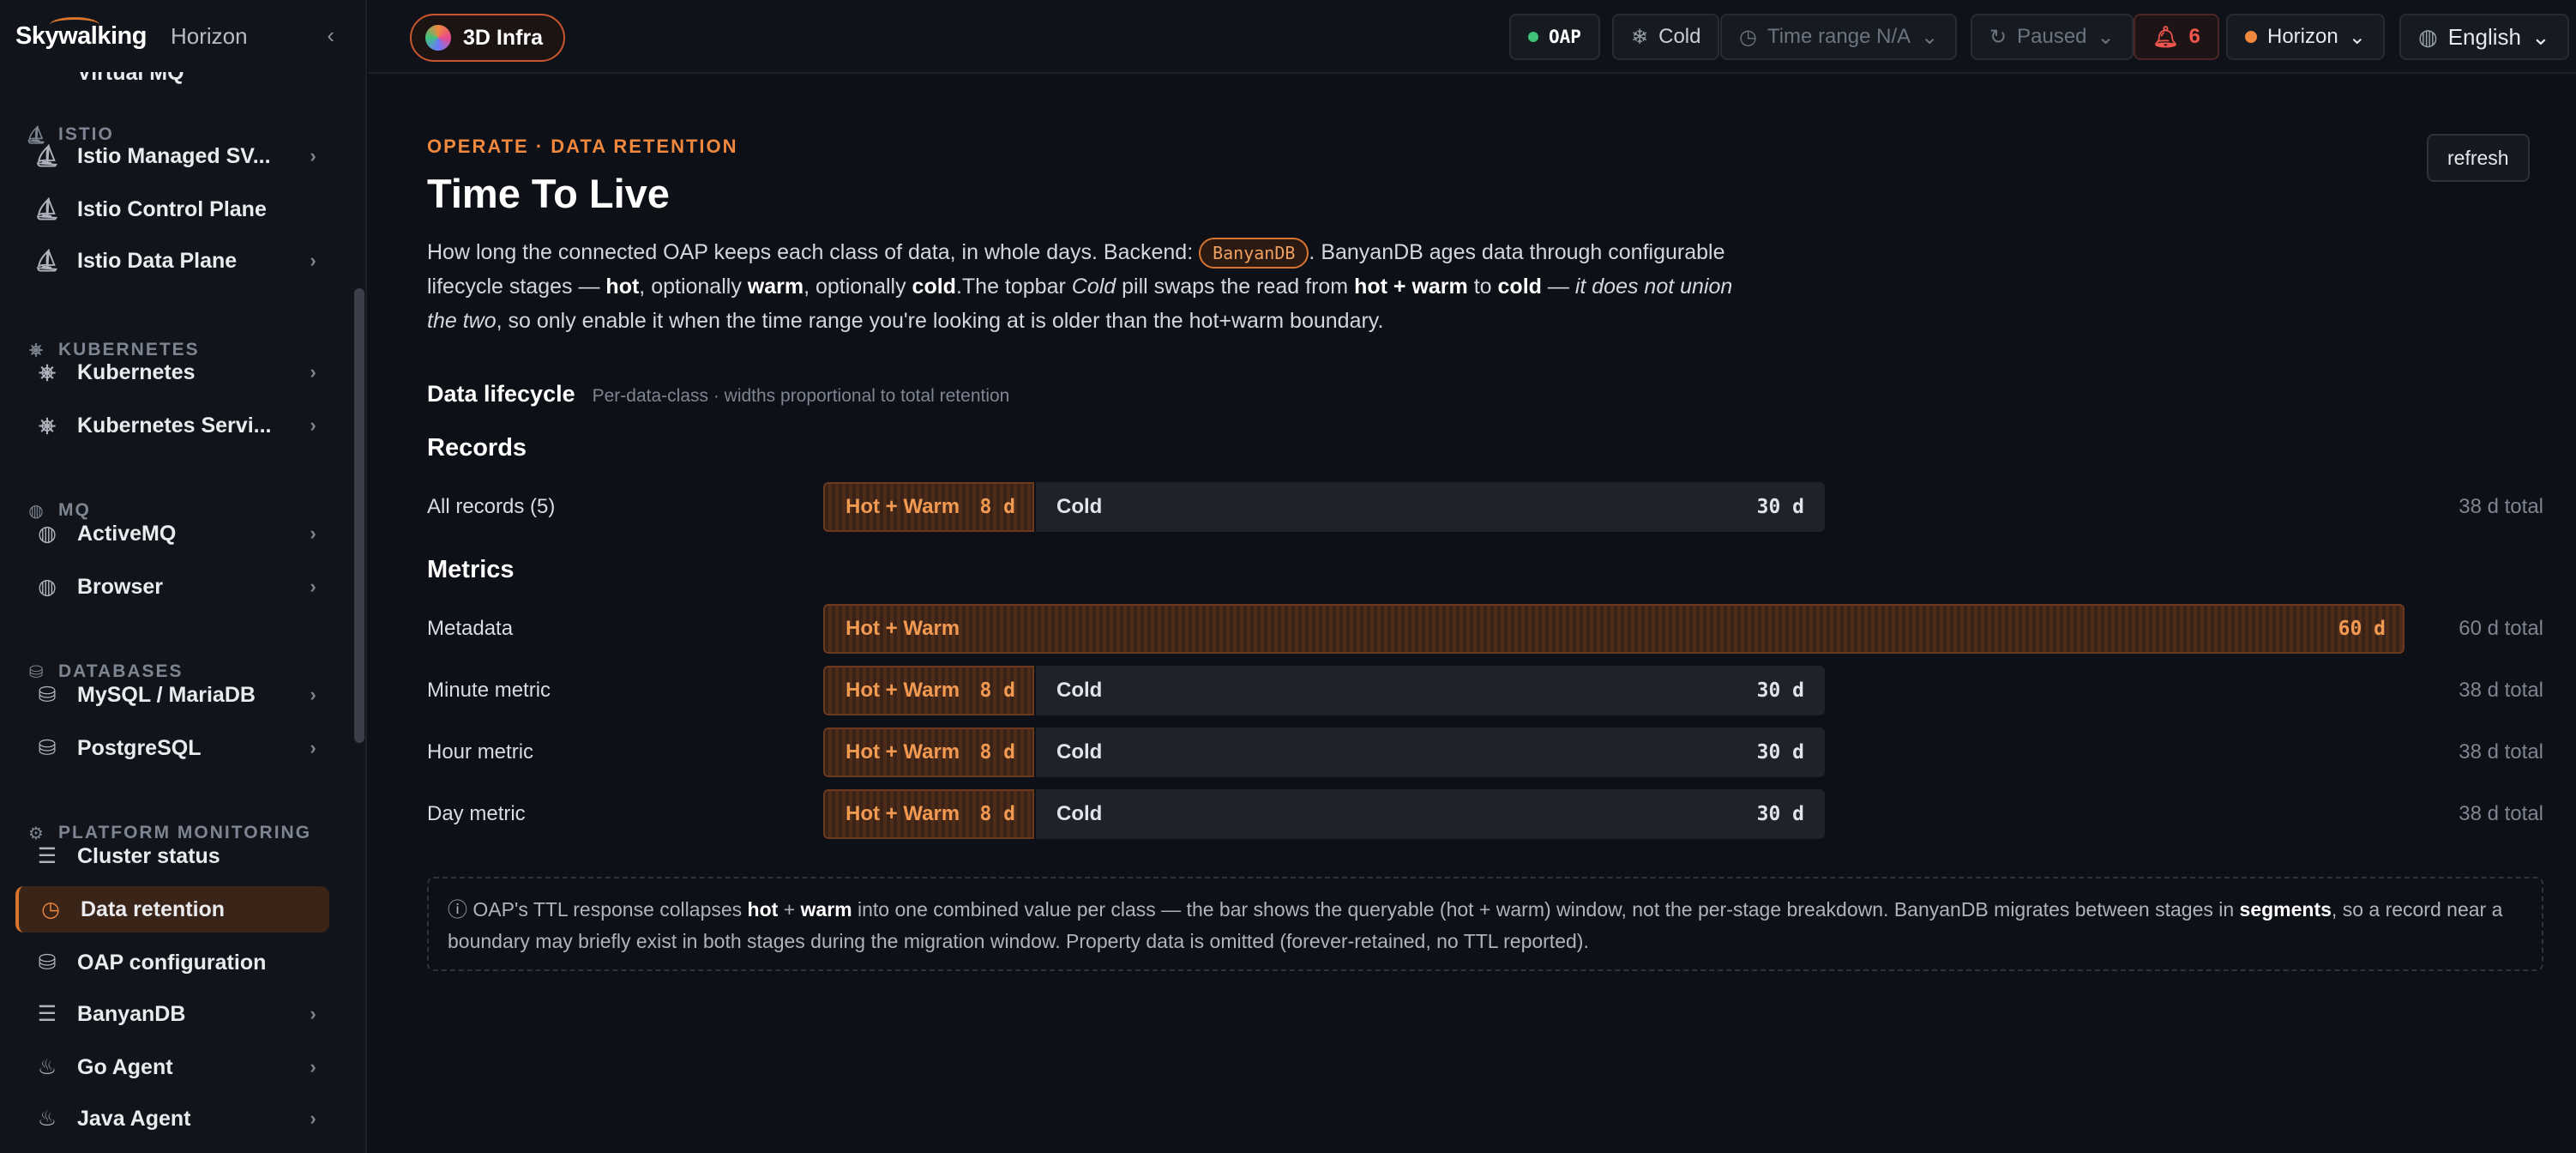 This screenshot has height=1153, width=2576. I want to click on desc-cold-pill: Cold, so click(1093, 287).